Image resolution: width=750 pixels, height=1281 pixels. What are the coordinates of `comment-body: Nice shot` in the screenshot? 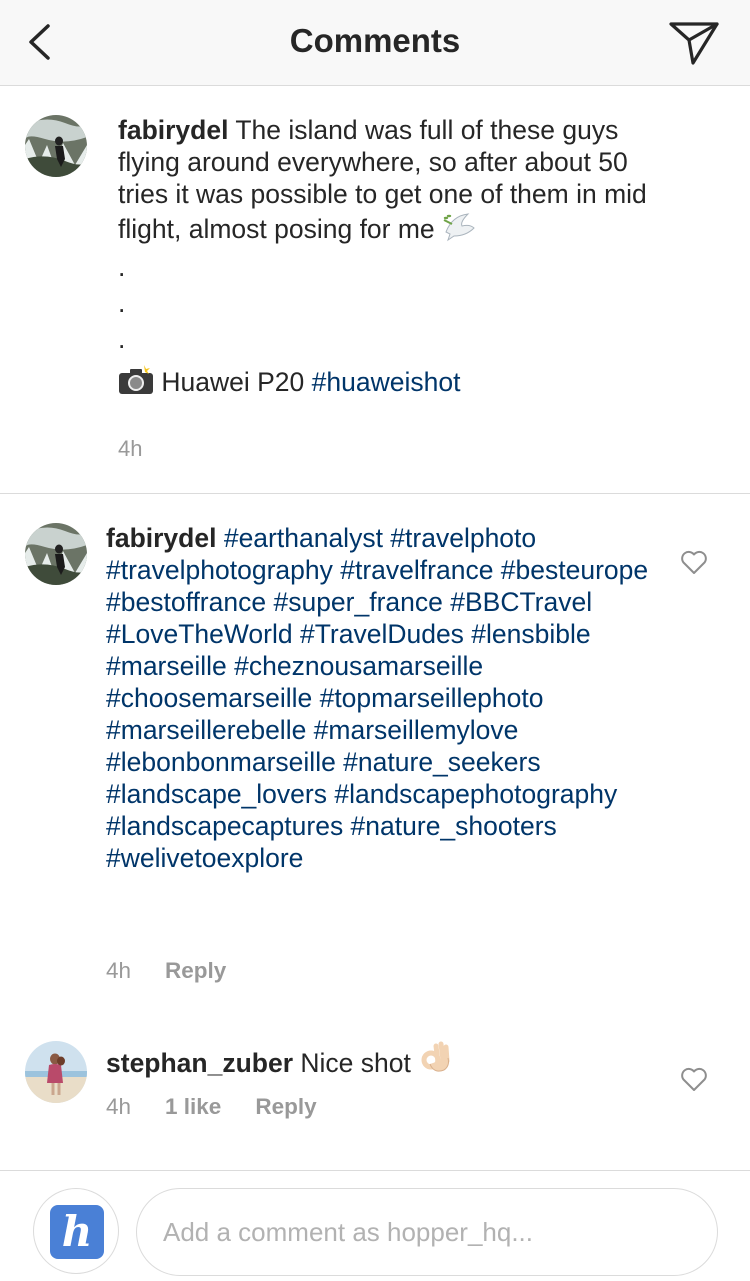 It's located at (355, 1063).